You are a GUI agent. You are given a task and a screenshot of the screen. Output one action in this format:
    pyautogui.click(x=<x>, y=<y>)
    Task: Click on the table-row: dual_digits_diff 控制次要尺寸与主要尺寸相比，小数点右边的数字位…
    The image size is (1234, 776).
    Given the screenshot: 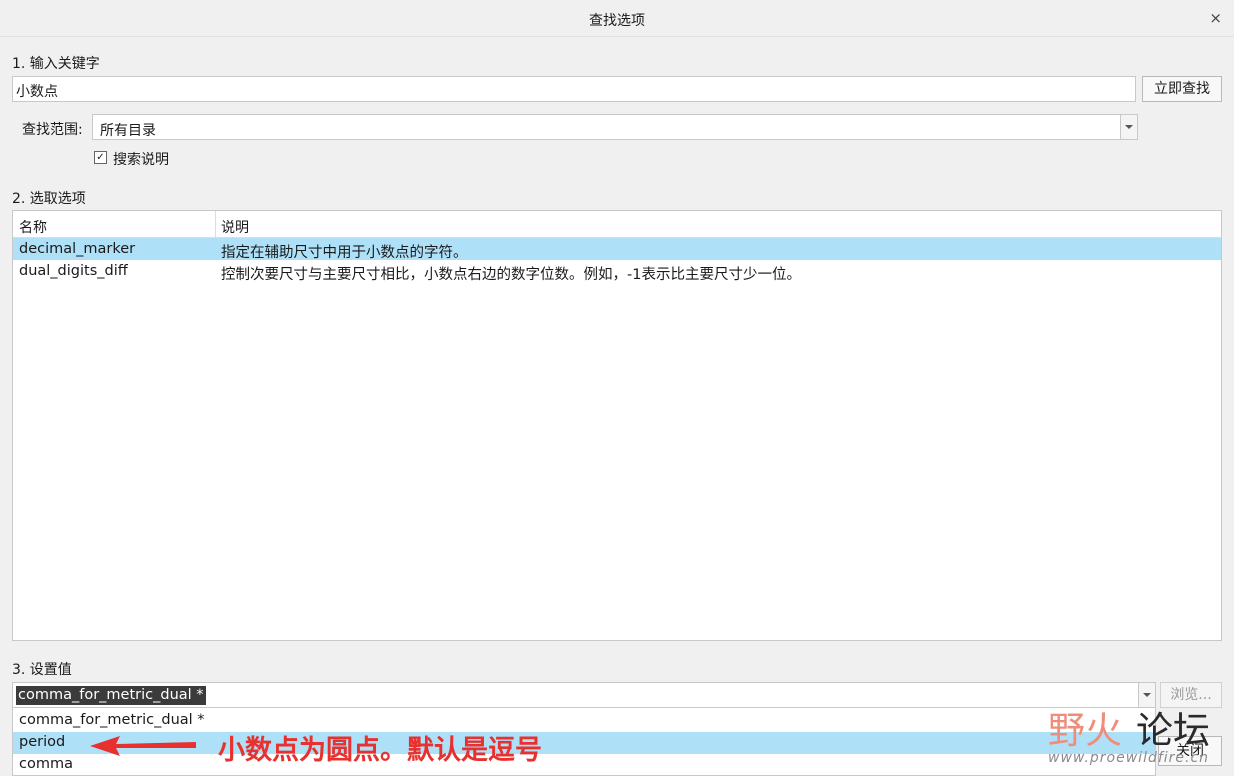 What is the action you would take?
    pyautogui.click(x=617, y=271)
    